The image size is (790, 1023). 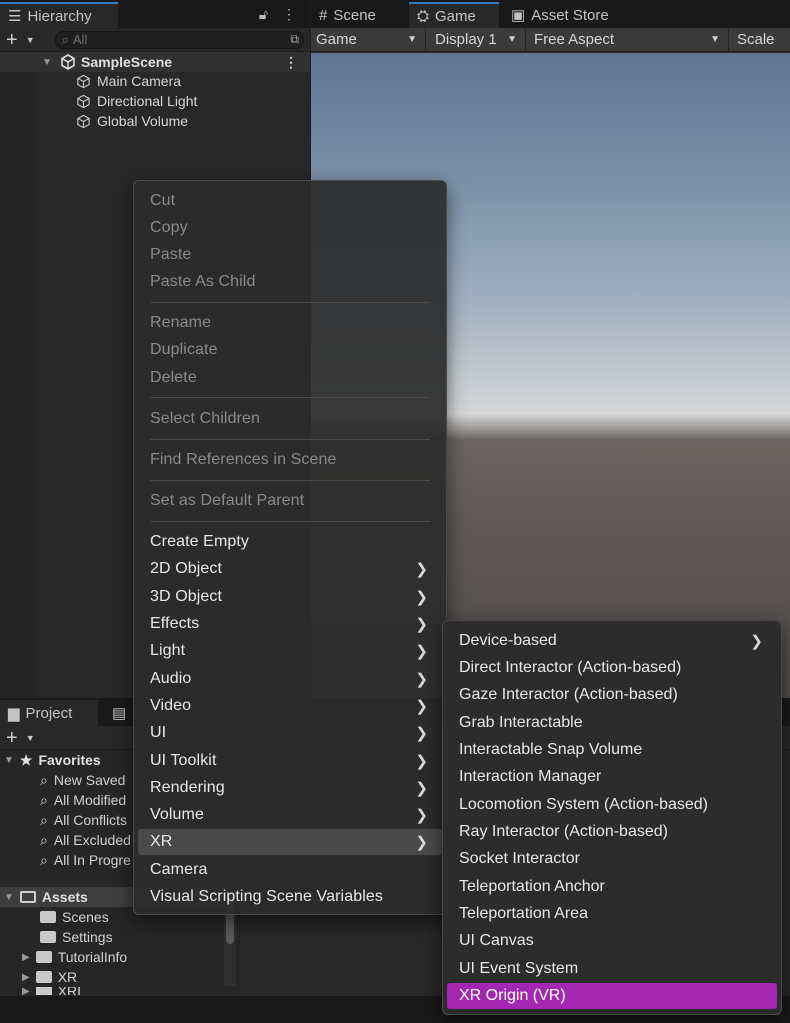 I want to click on menu-item-xr: XR ❯, so click(x=290, y=842).